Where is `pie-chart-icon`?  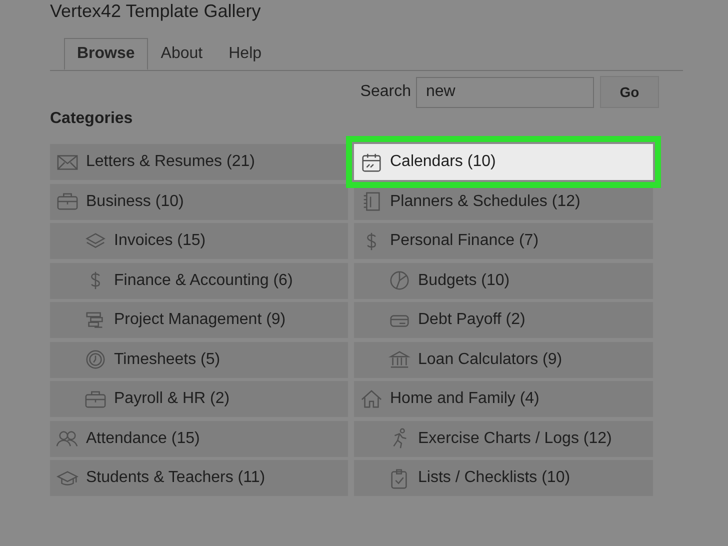
pie-chart-icon is located at coordinates (399, 280).